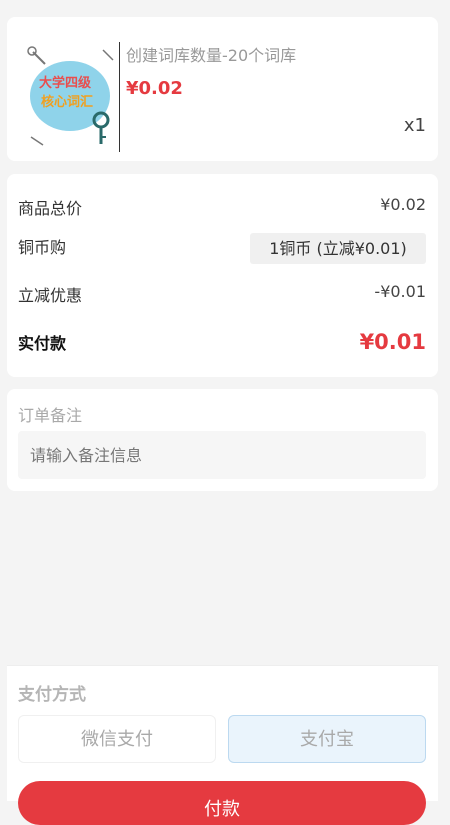 This screenshot has width=450, height=825. I want to click on remark-input, so click(222, 455).